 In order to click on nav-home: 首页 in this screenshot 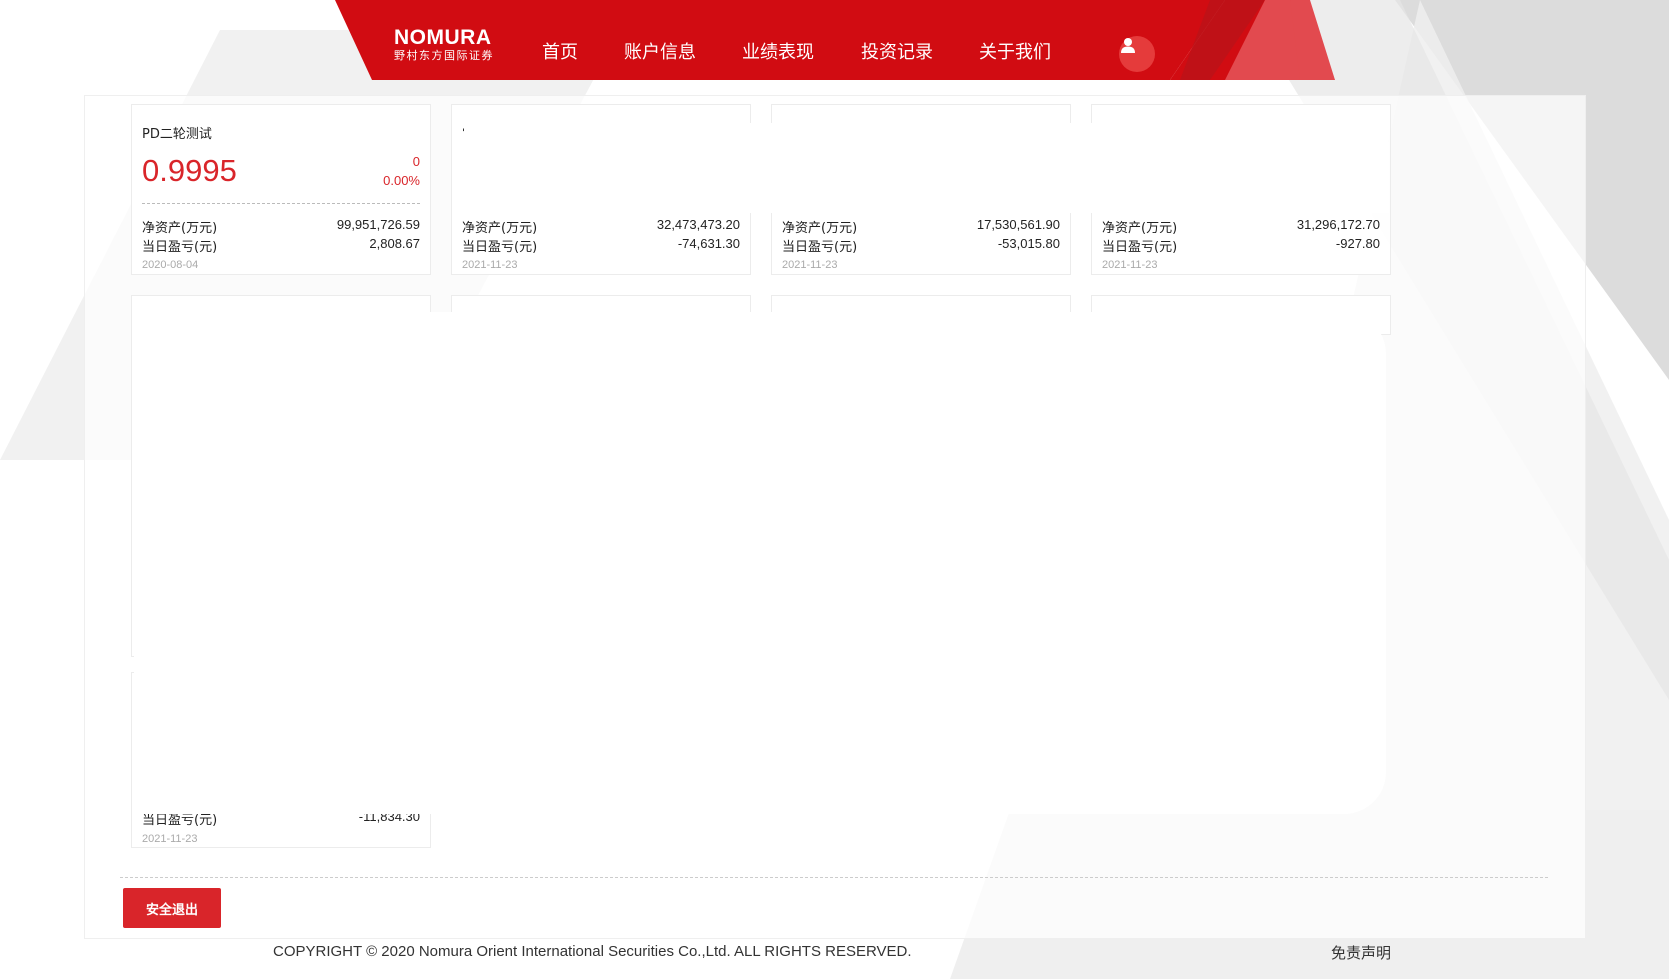, I will do `click(560, 51)`.